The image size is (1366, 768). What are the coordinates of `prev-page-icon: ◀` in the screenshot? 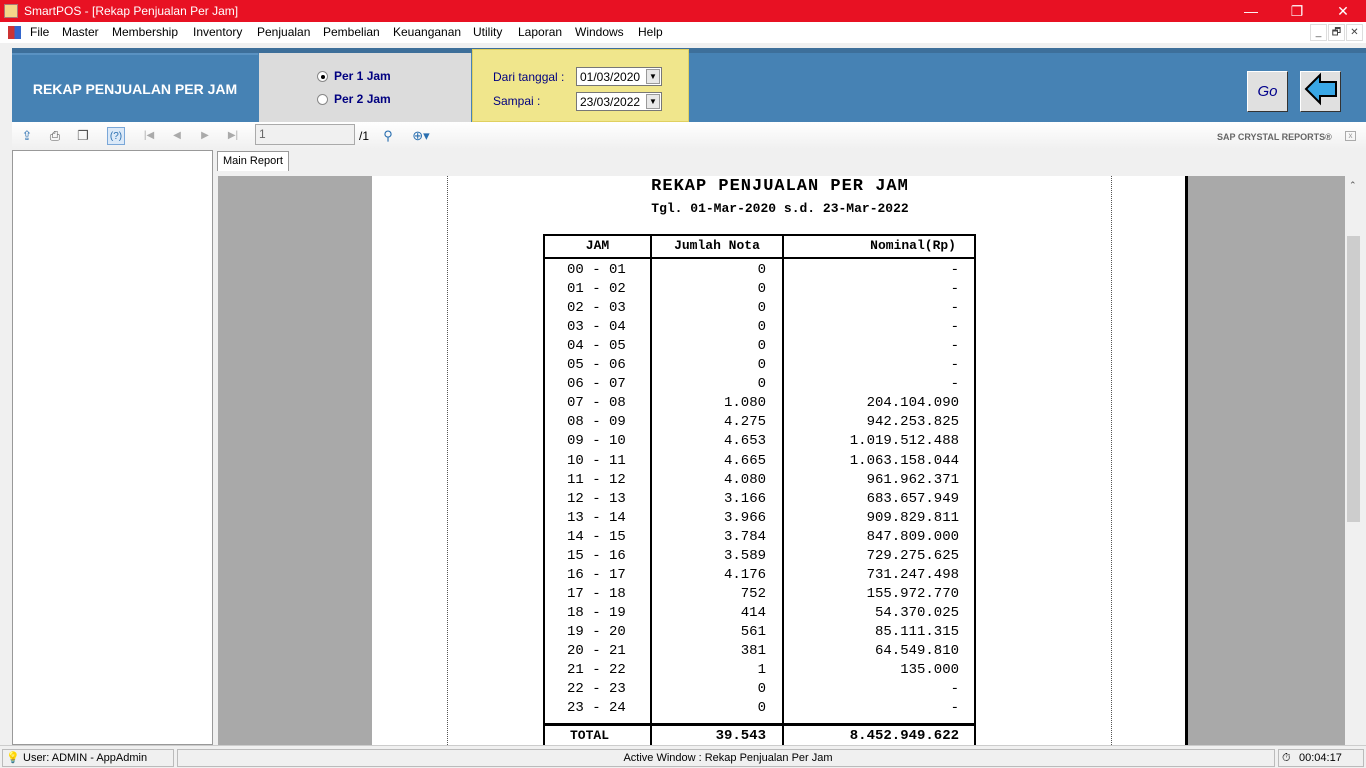 It's located at (177, 136).